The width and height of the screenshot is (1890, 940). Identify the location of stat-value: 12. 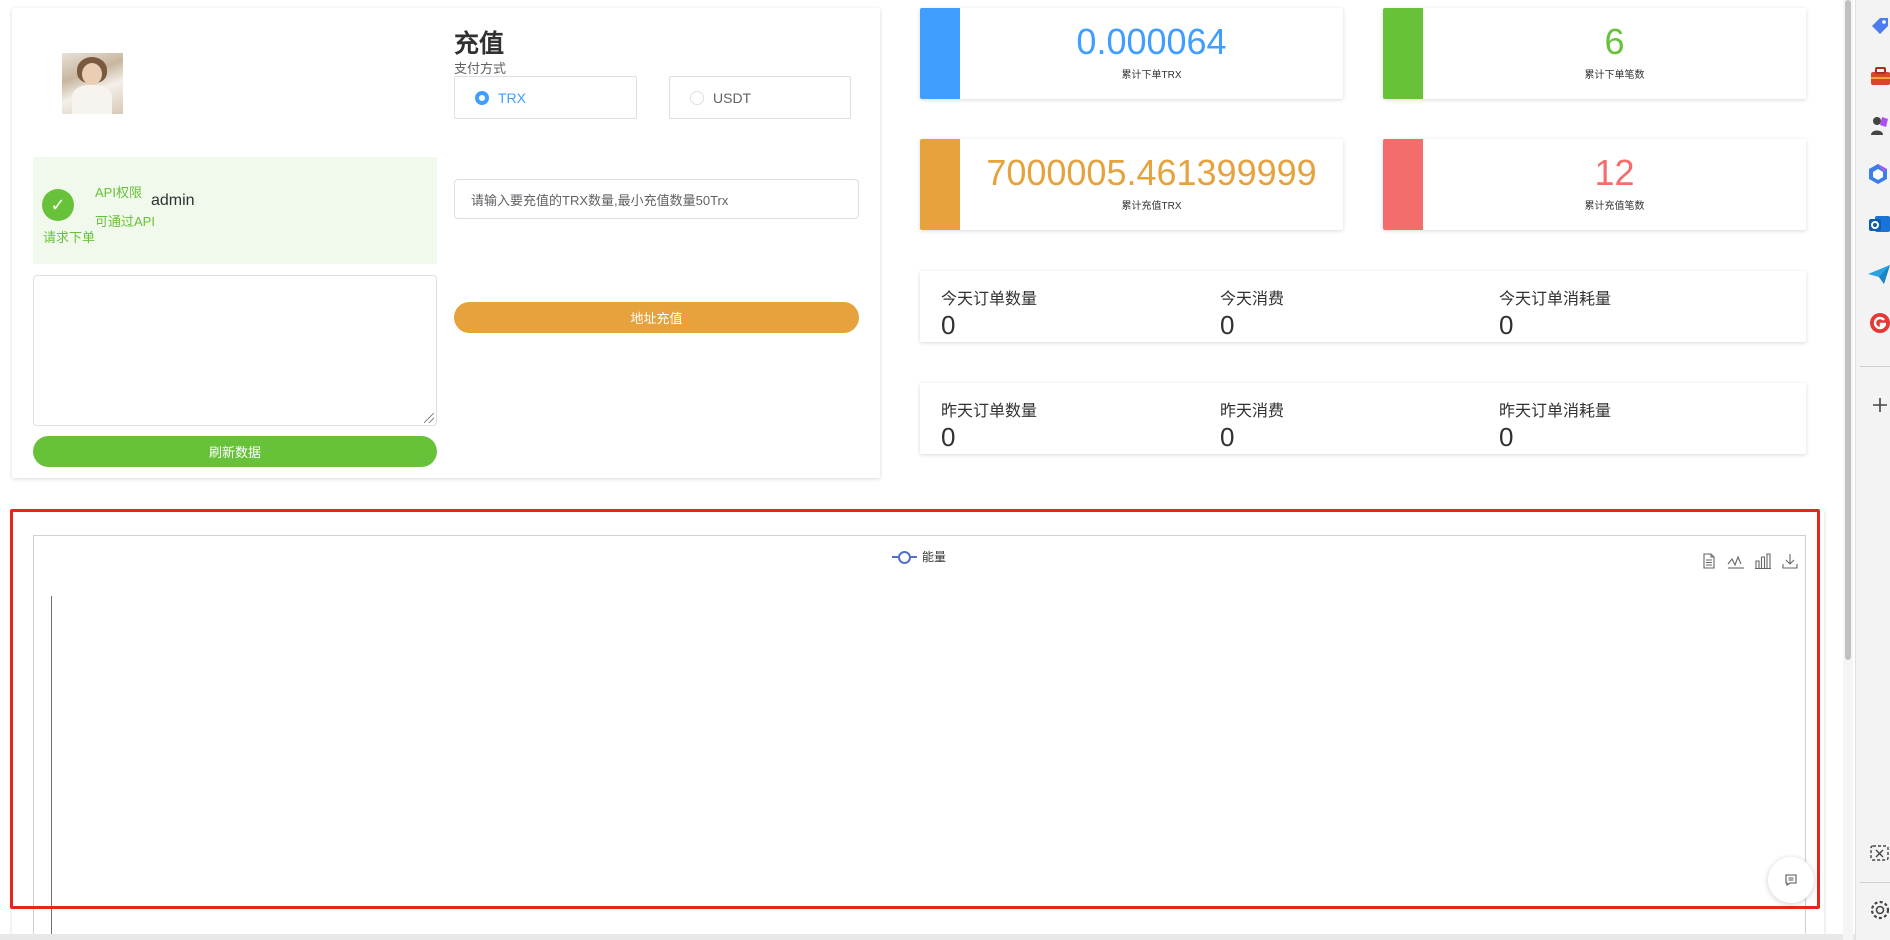
(1614, 172).